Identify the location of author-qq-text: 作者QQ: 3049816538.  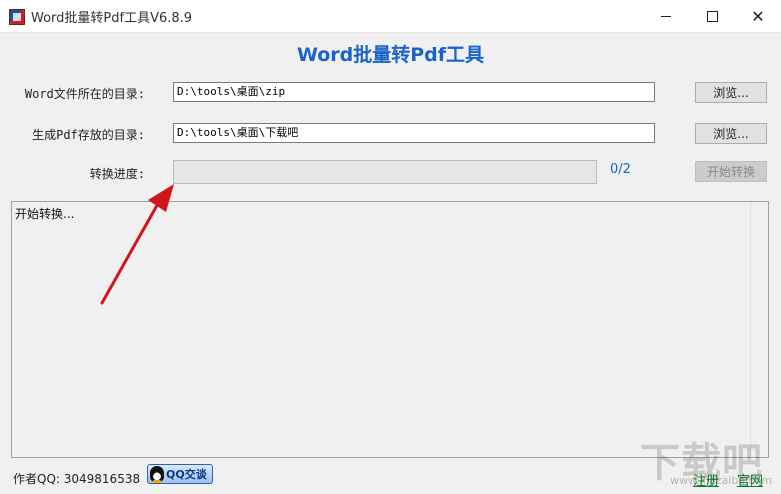
(77, 479).